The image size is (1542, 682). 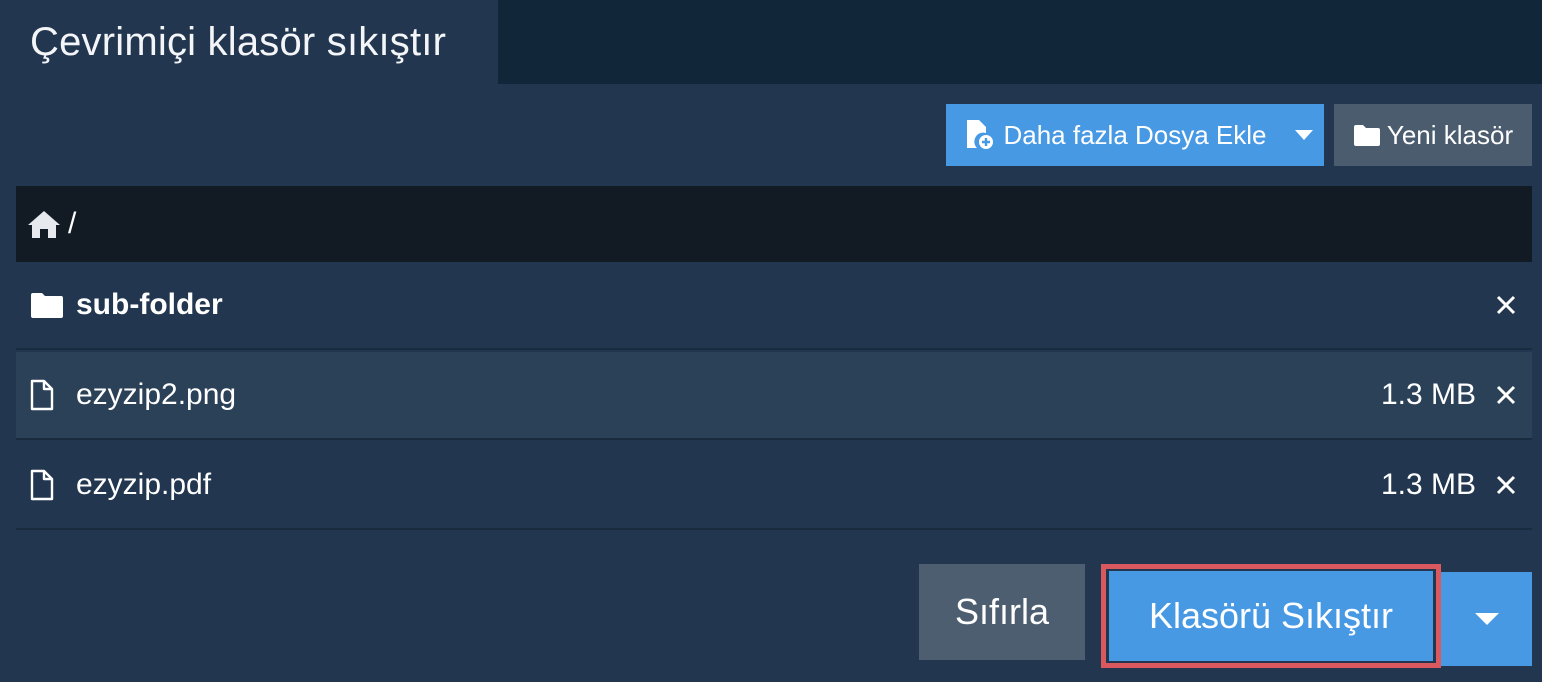 I want to click on add-files-menu-toggle, so click(x=1304, y=135).